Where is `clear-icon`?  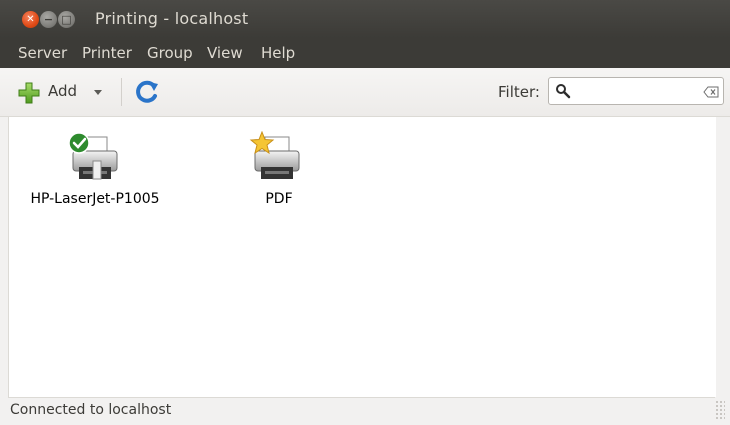
clear-icon is located at coordinates (711, 92).